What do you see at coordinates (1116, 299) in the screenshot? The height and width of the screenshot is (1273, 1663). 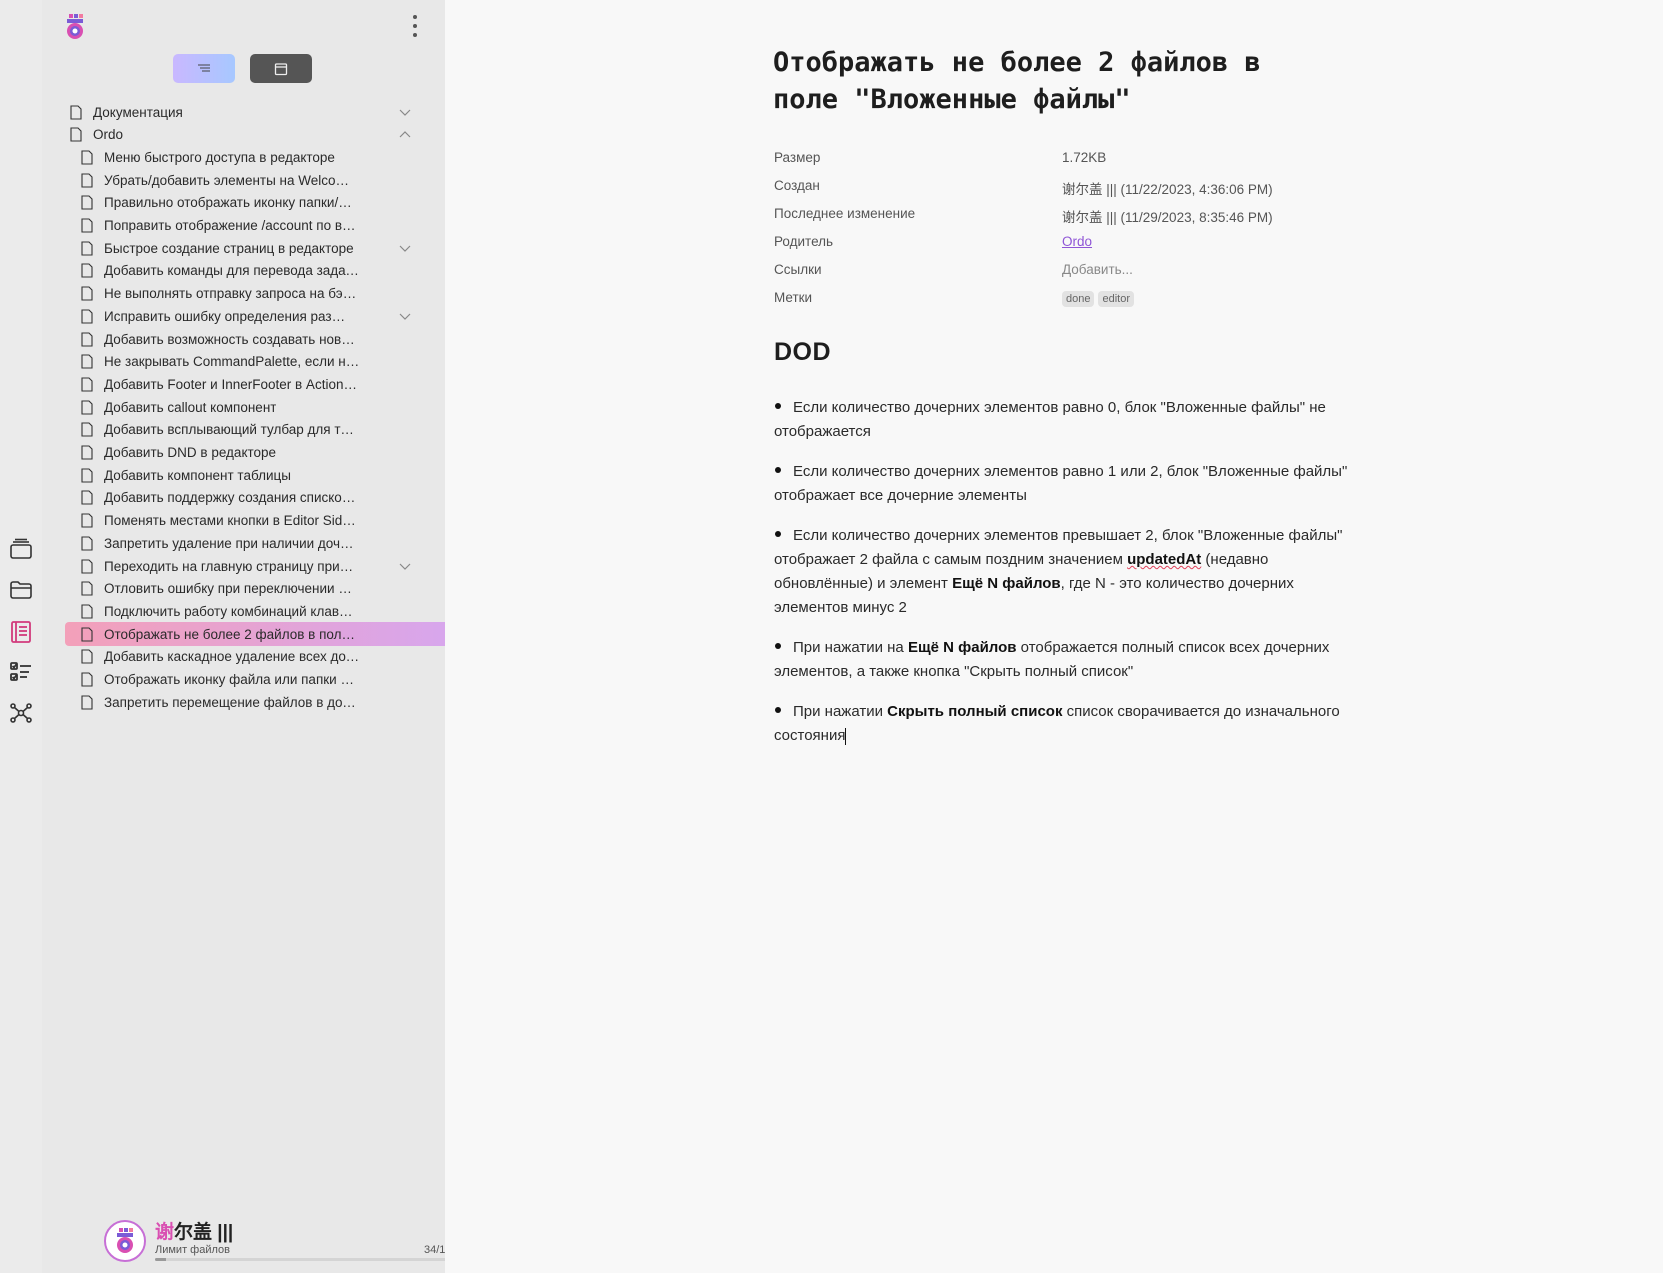 I see `tag-chip: editor` at bounding box center [1116, 299].